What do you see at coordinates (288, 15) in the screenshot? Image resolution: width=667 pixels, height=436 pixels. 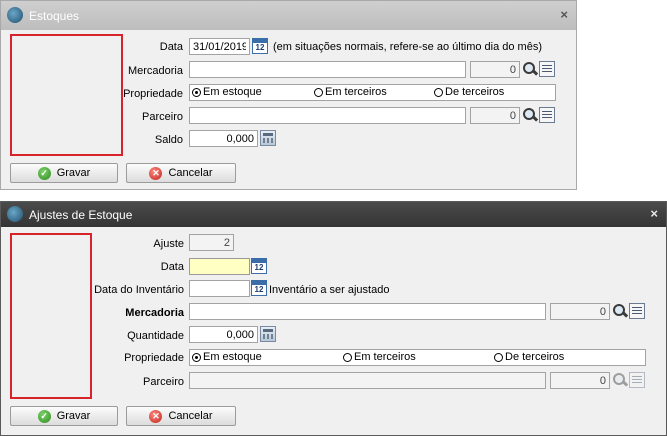 I see `estoques-titlebar: Estoques ×` at bounding box center [288, 15].